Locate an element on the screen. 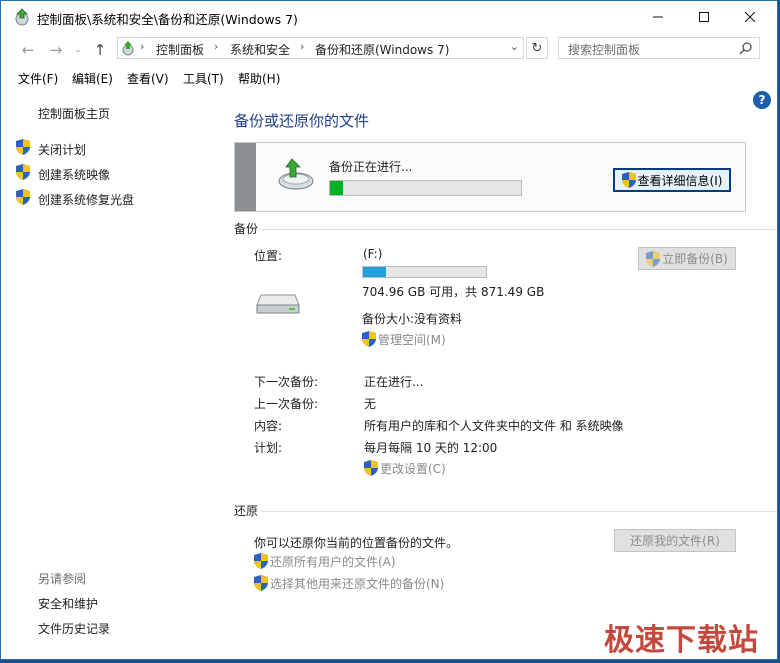 The width and height of the screenshot is (780, 663). change-settings-link: 更改设置(C) is located at coordinates (405, 468).